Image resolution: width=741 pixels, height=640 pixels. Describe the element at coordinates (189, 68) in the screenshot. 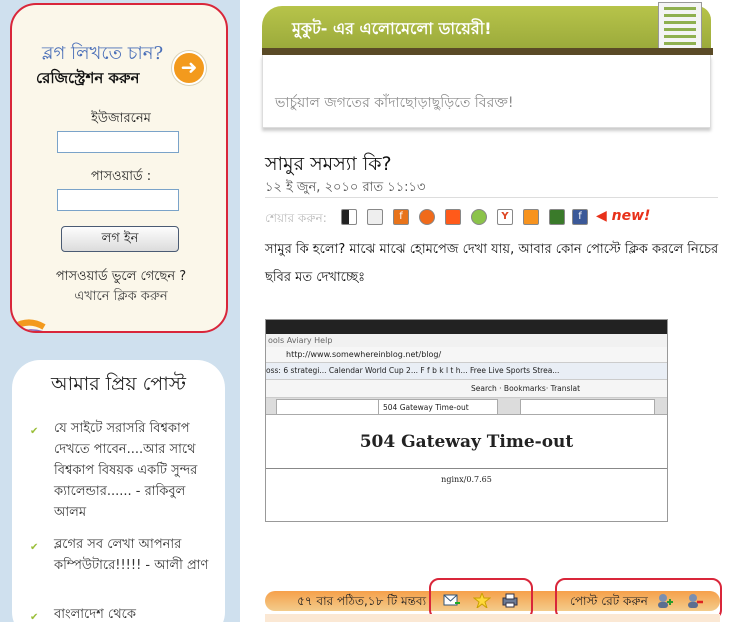

I see `register-arrow-button: ➜` at that location.